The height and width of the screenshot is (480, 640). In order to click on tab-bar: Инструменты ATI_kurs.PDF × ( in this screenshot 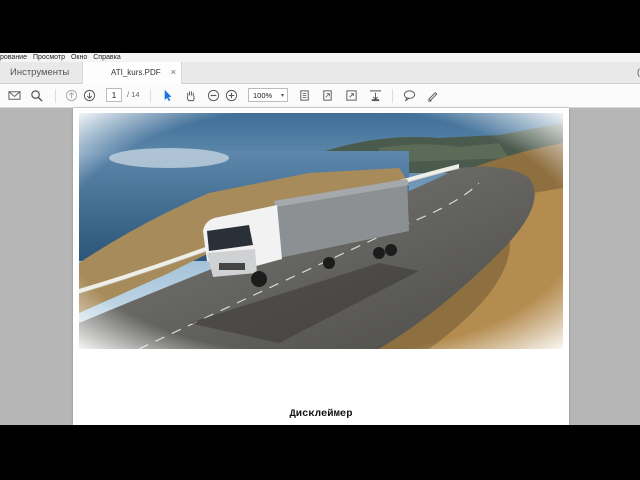, I will do `click(320, 73)`.